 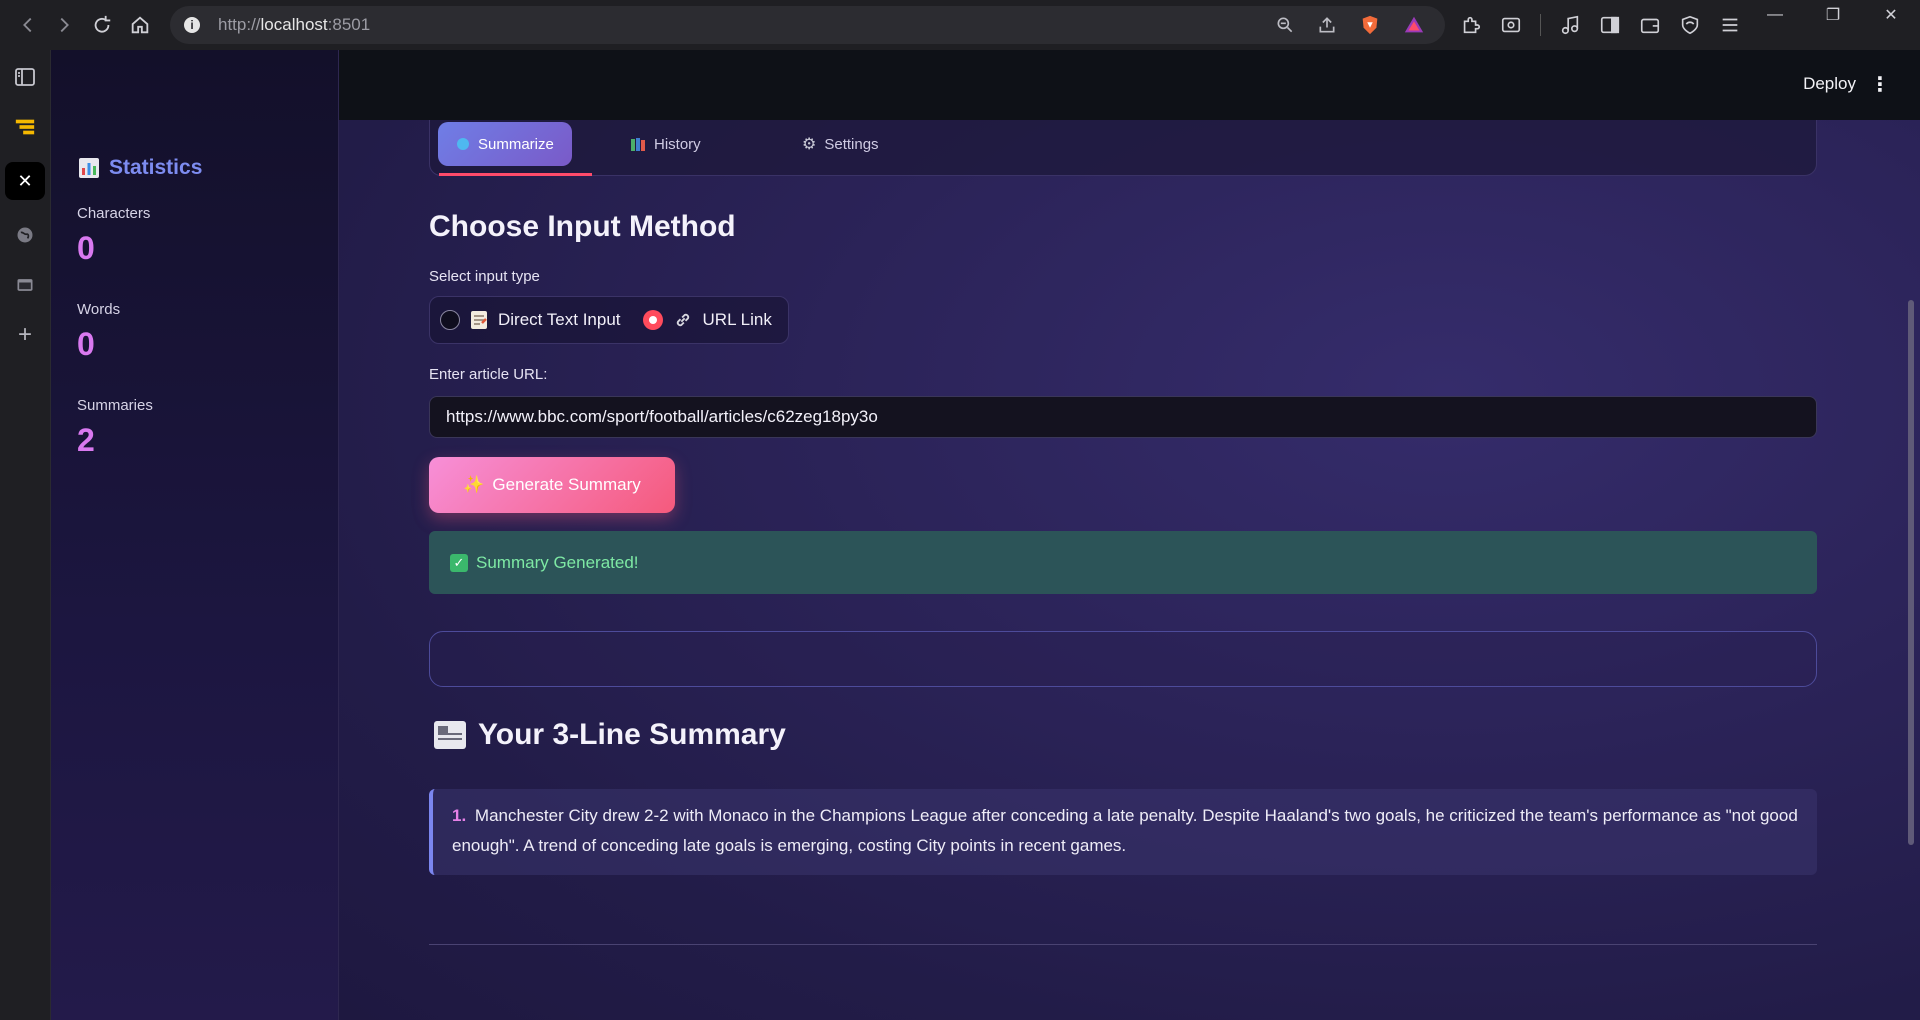 I want to click on sparkles-icon: ✨, so click(x=474, y=484).